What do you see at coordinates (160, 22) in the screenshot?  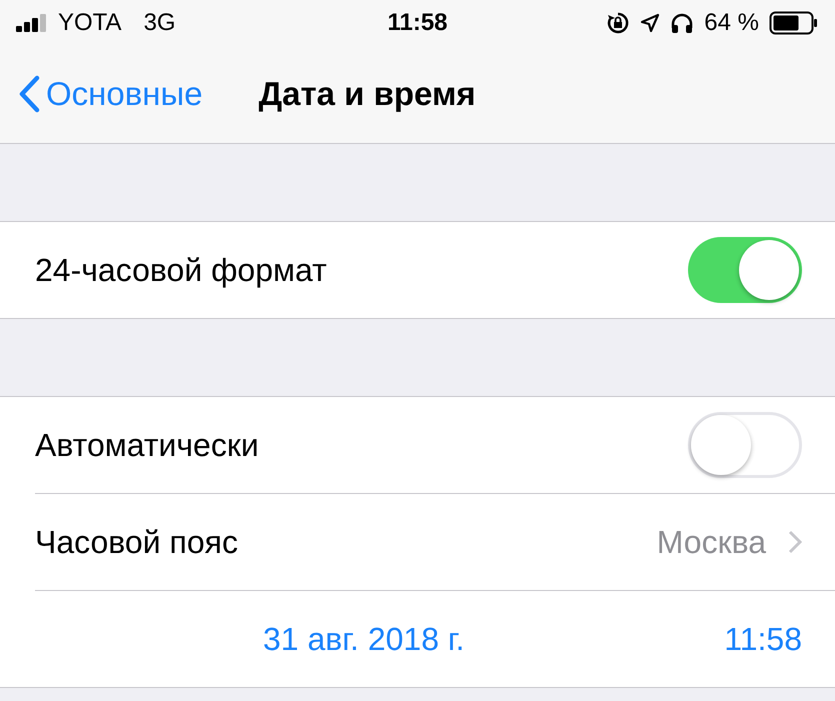 I see `network-type: 3G` at bounding box center [160, 22].